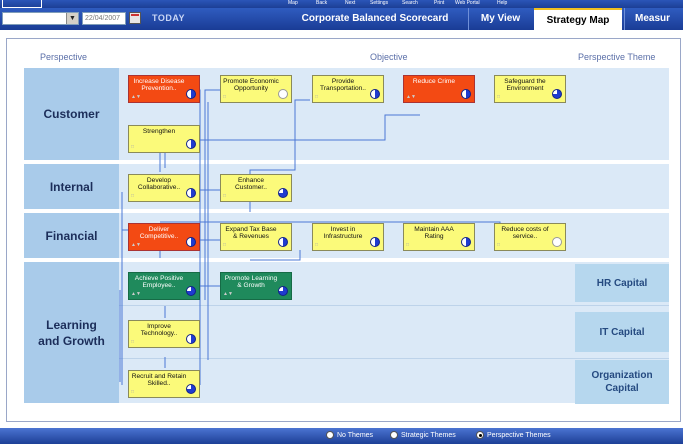 The height and width of the screenshot is (444, 683). I want to click on objective-card: Improve Technology.. □, so click(164, 334).